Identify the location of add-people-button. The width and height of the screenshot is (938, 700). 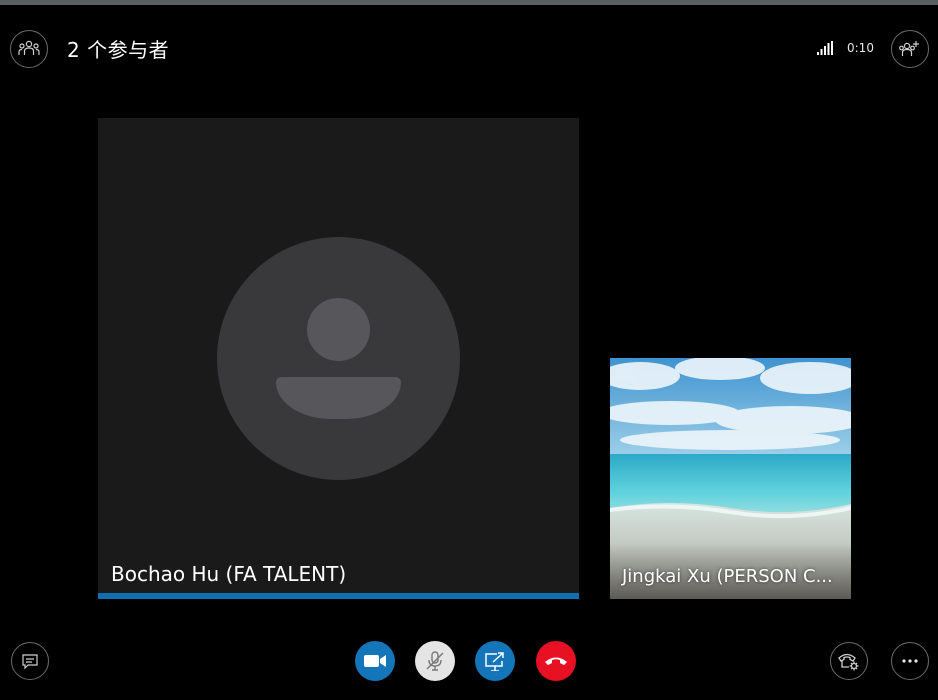
(910, 49).